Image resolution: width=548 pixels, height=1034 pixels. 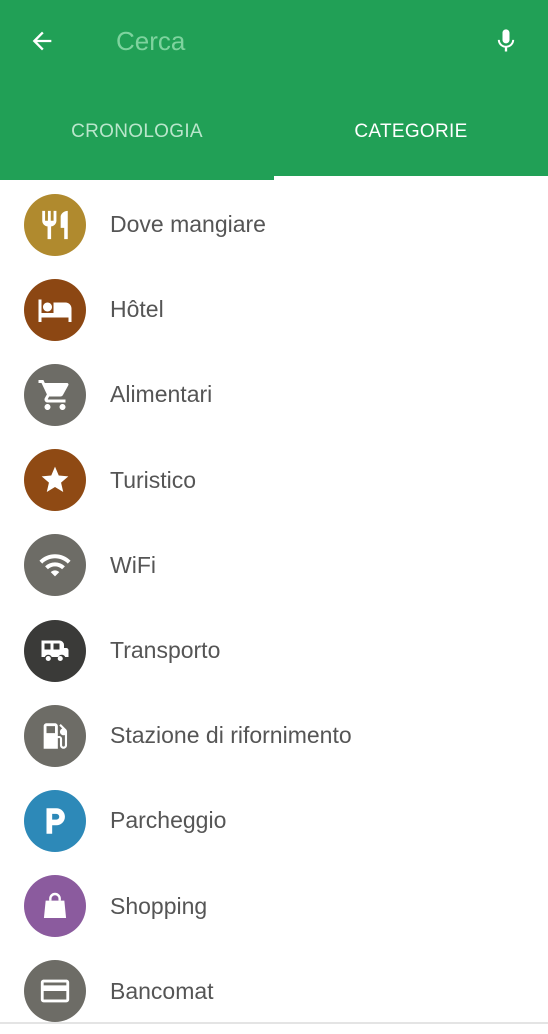 I want to click on fork-knife-icon, so click(x=55, y=224).